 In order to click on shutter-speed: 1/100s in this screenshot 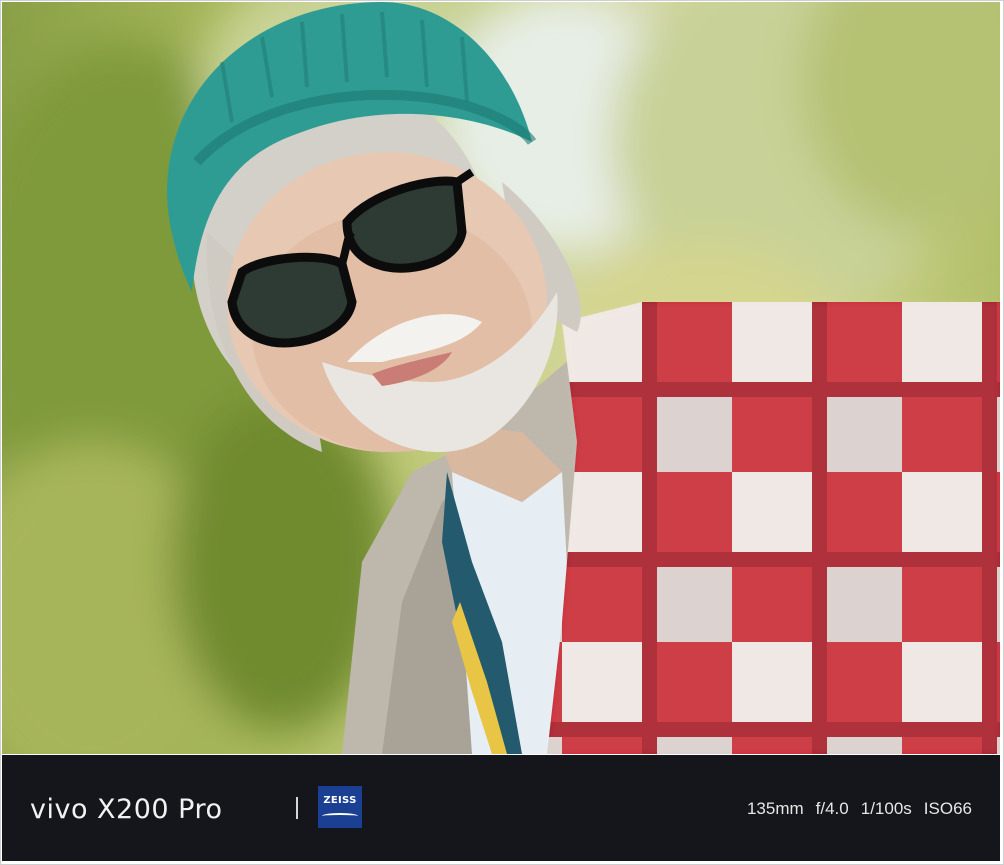, I will do `click(886, 808)`.